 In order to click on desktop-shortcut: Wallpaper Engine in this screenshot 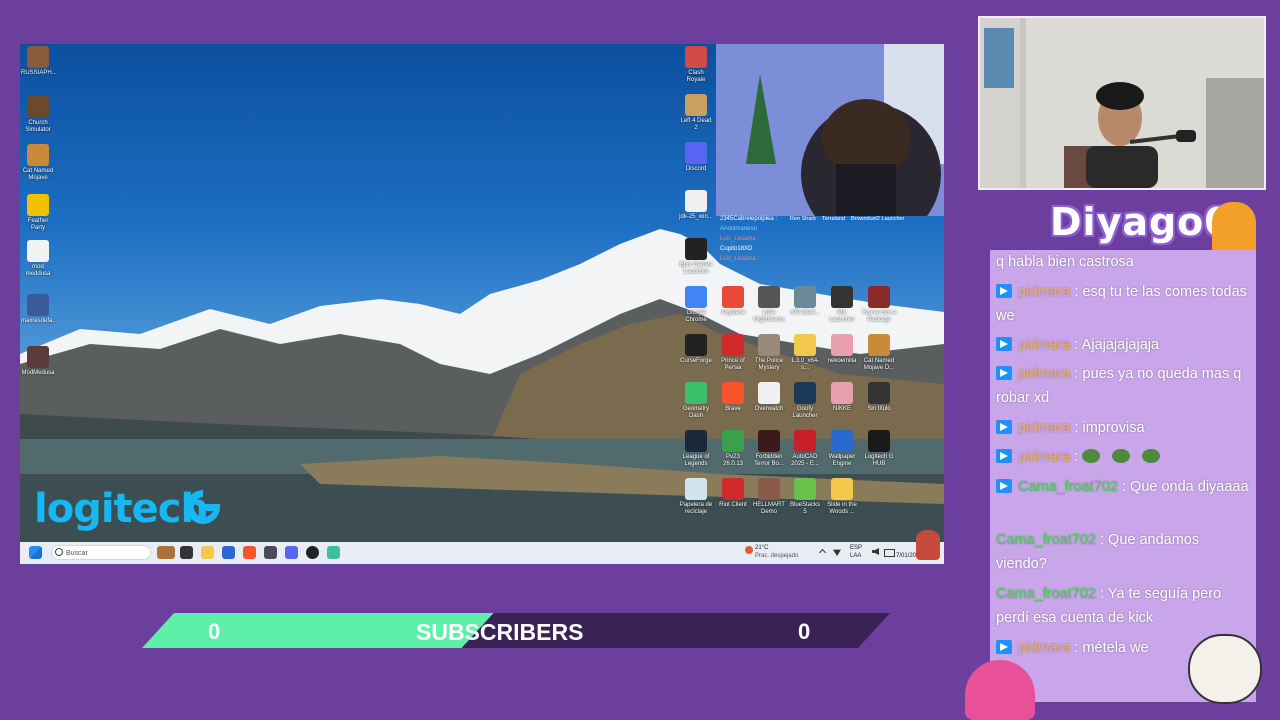, I will do `click(842, 449)`.